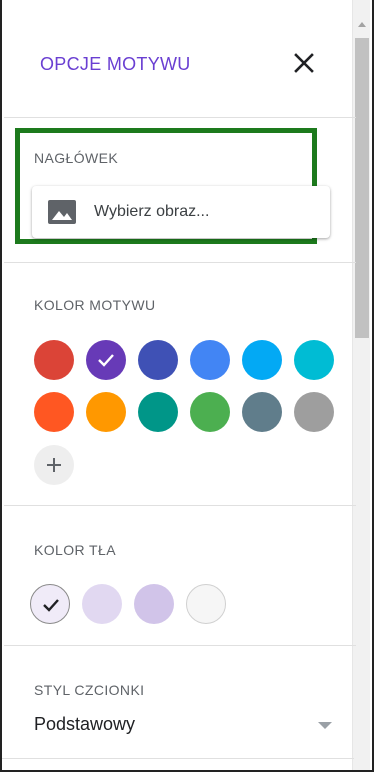  I want to click on image-icon, so click(62, 212).